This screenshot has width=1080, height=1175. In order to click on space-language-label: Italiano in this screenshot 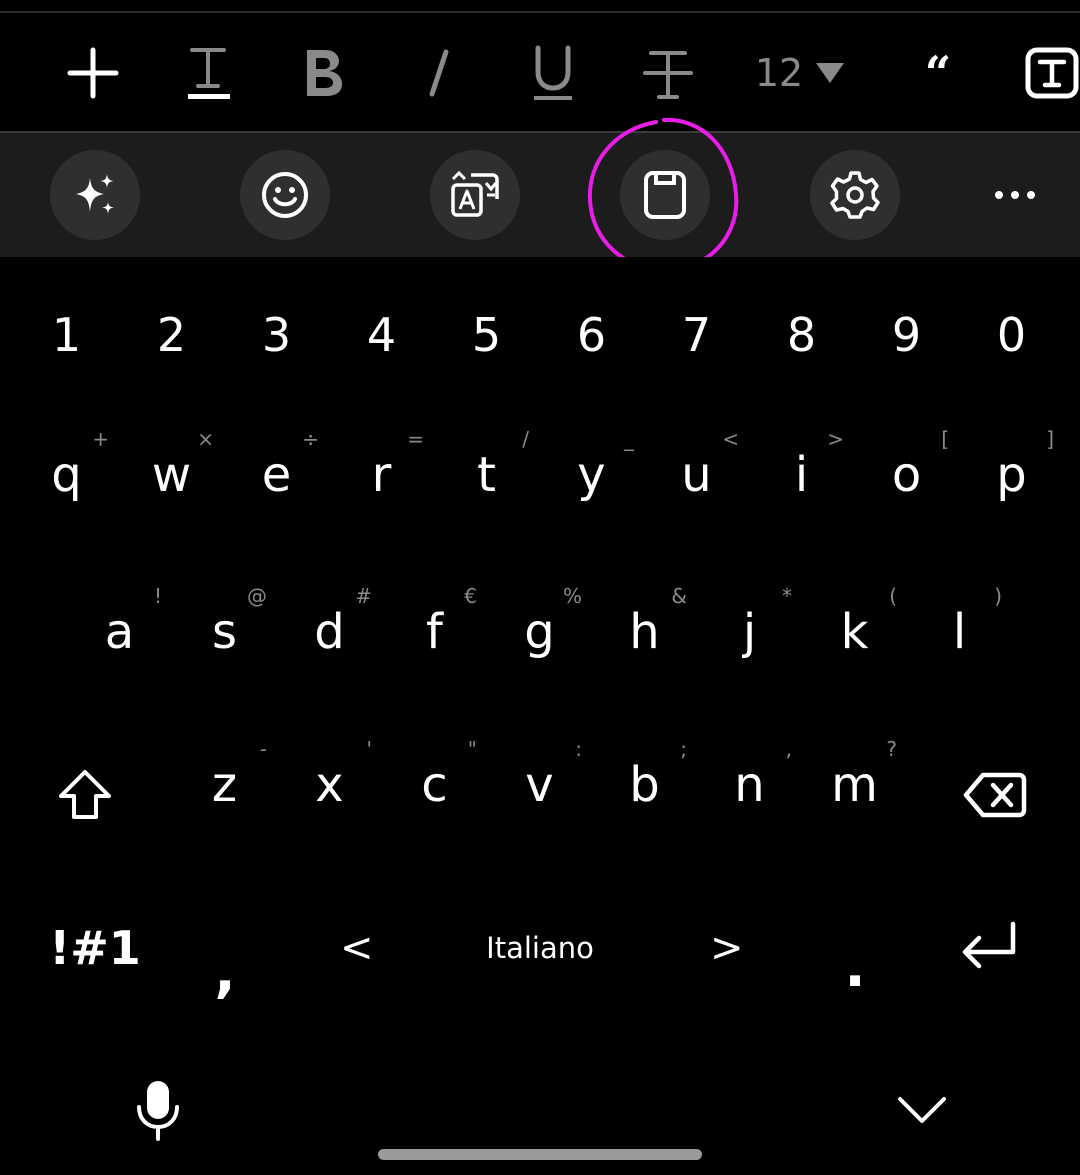, I will do `click(540, 947)`.